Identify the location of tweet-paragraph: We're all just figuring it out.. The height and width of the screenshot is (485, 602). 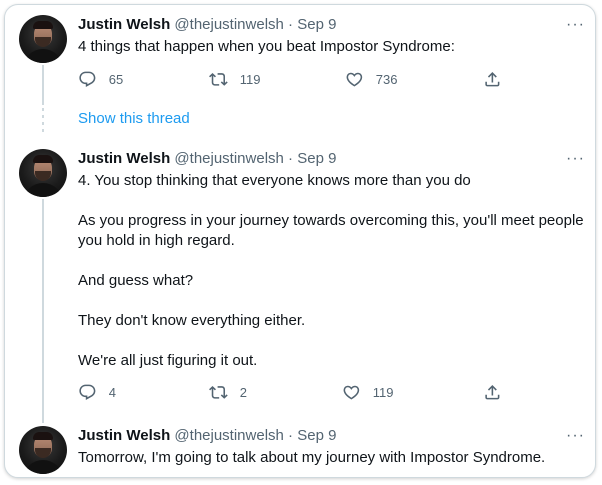
(168, 360).